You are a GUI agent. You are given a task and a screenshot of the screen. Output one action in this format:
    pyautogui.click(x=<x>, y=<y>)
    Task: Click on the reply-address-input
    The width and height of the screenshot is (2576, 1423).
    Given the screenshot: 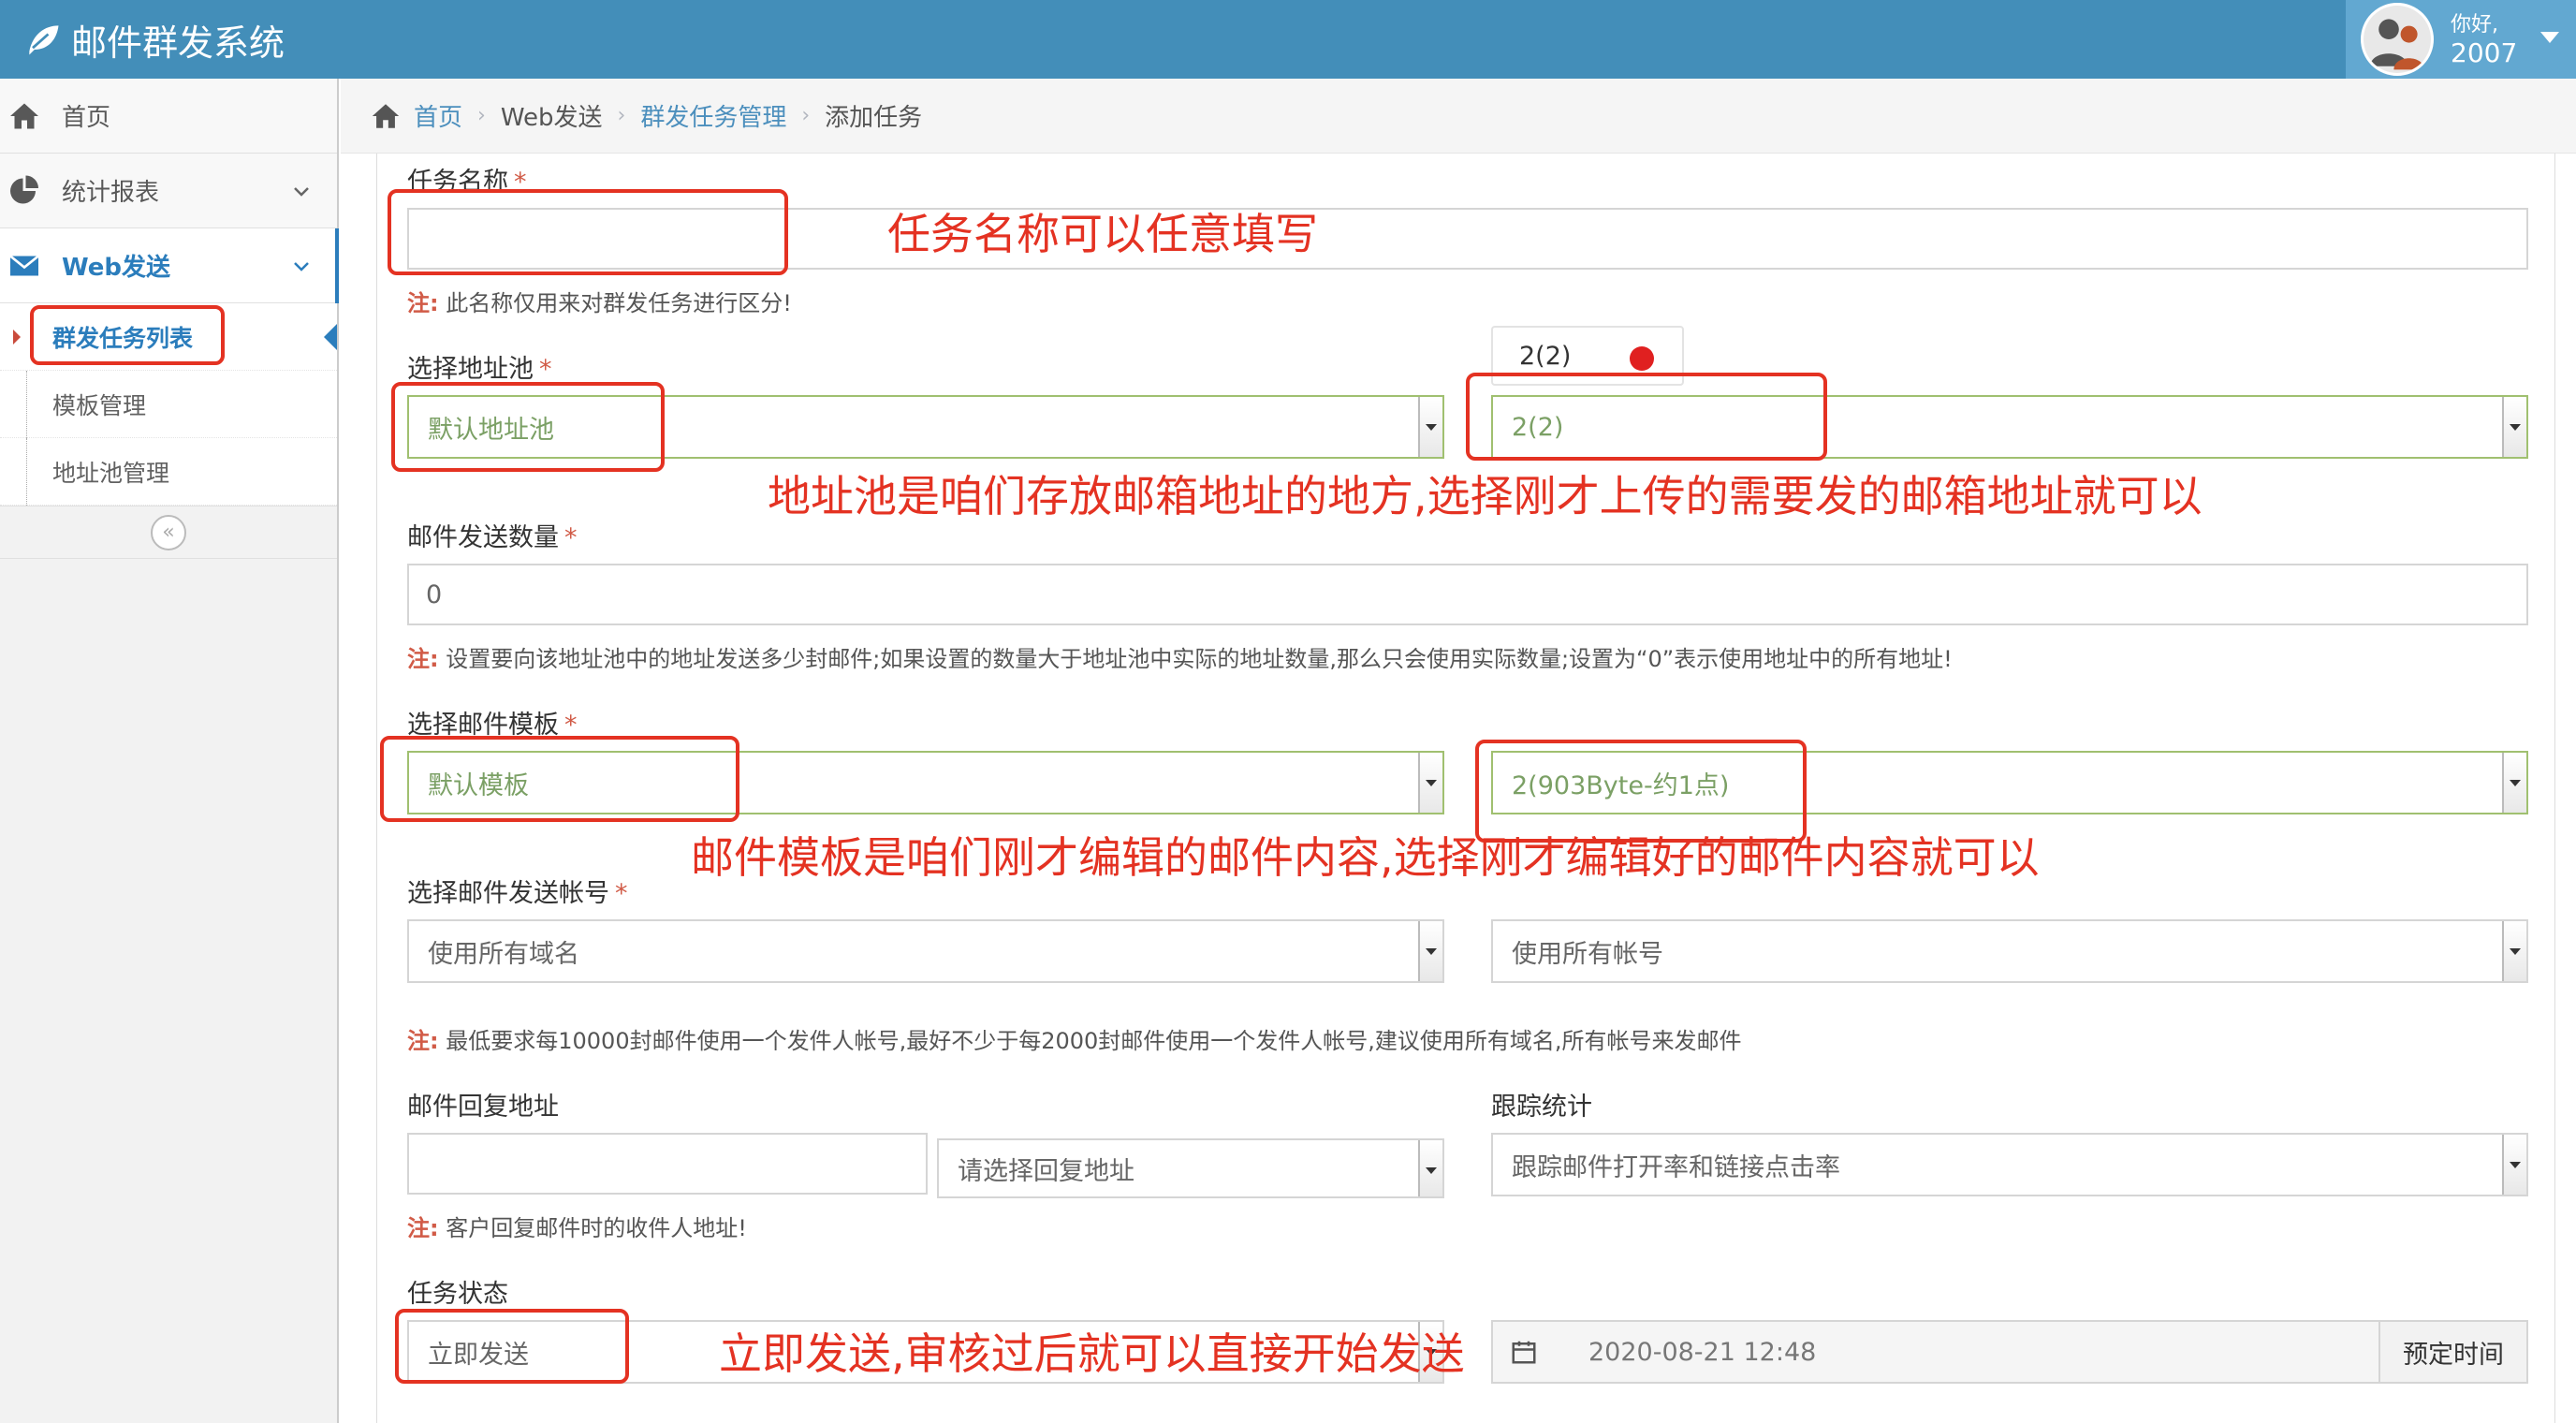 What is the action you would take?
    pyautogui.click(x=667, y=1164)
    